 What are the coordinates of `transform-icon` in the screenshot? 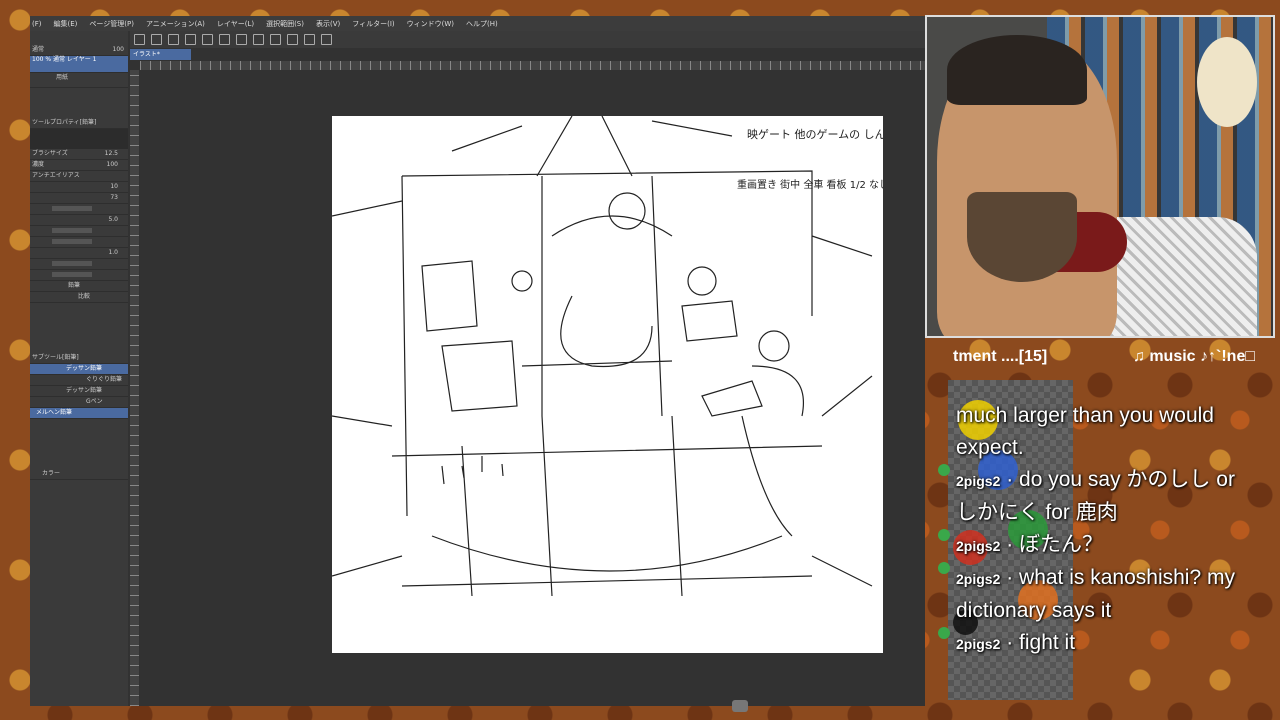 It's located at (258, 39).